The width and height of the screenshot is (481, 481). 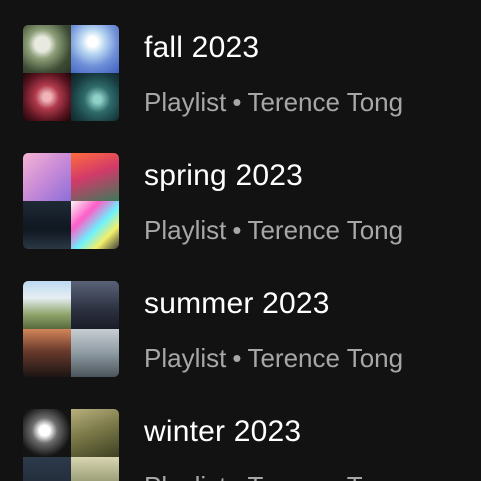 I want to click on playlist-title: summer 2023, so click(x=237, y=303).